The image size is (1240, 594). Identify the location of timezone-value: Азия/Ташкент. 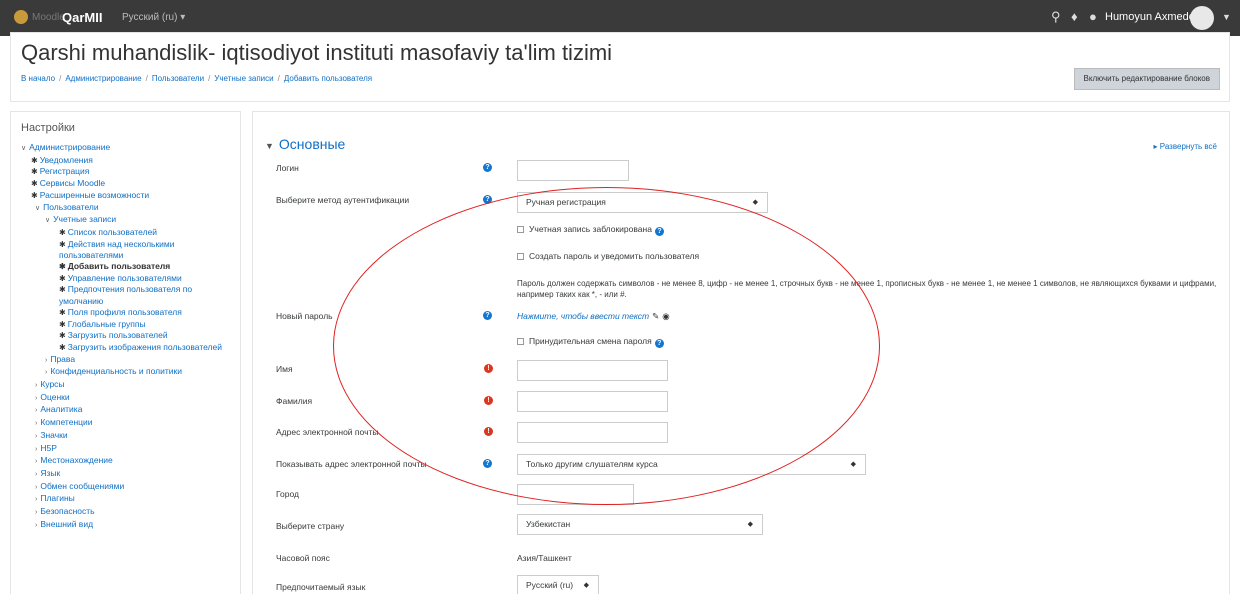
(544, 558).